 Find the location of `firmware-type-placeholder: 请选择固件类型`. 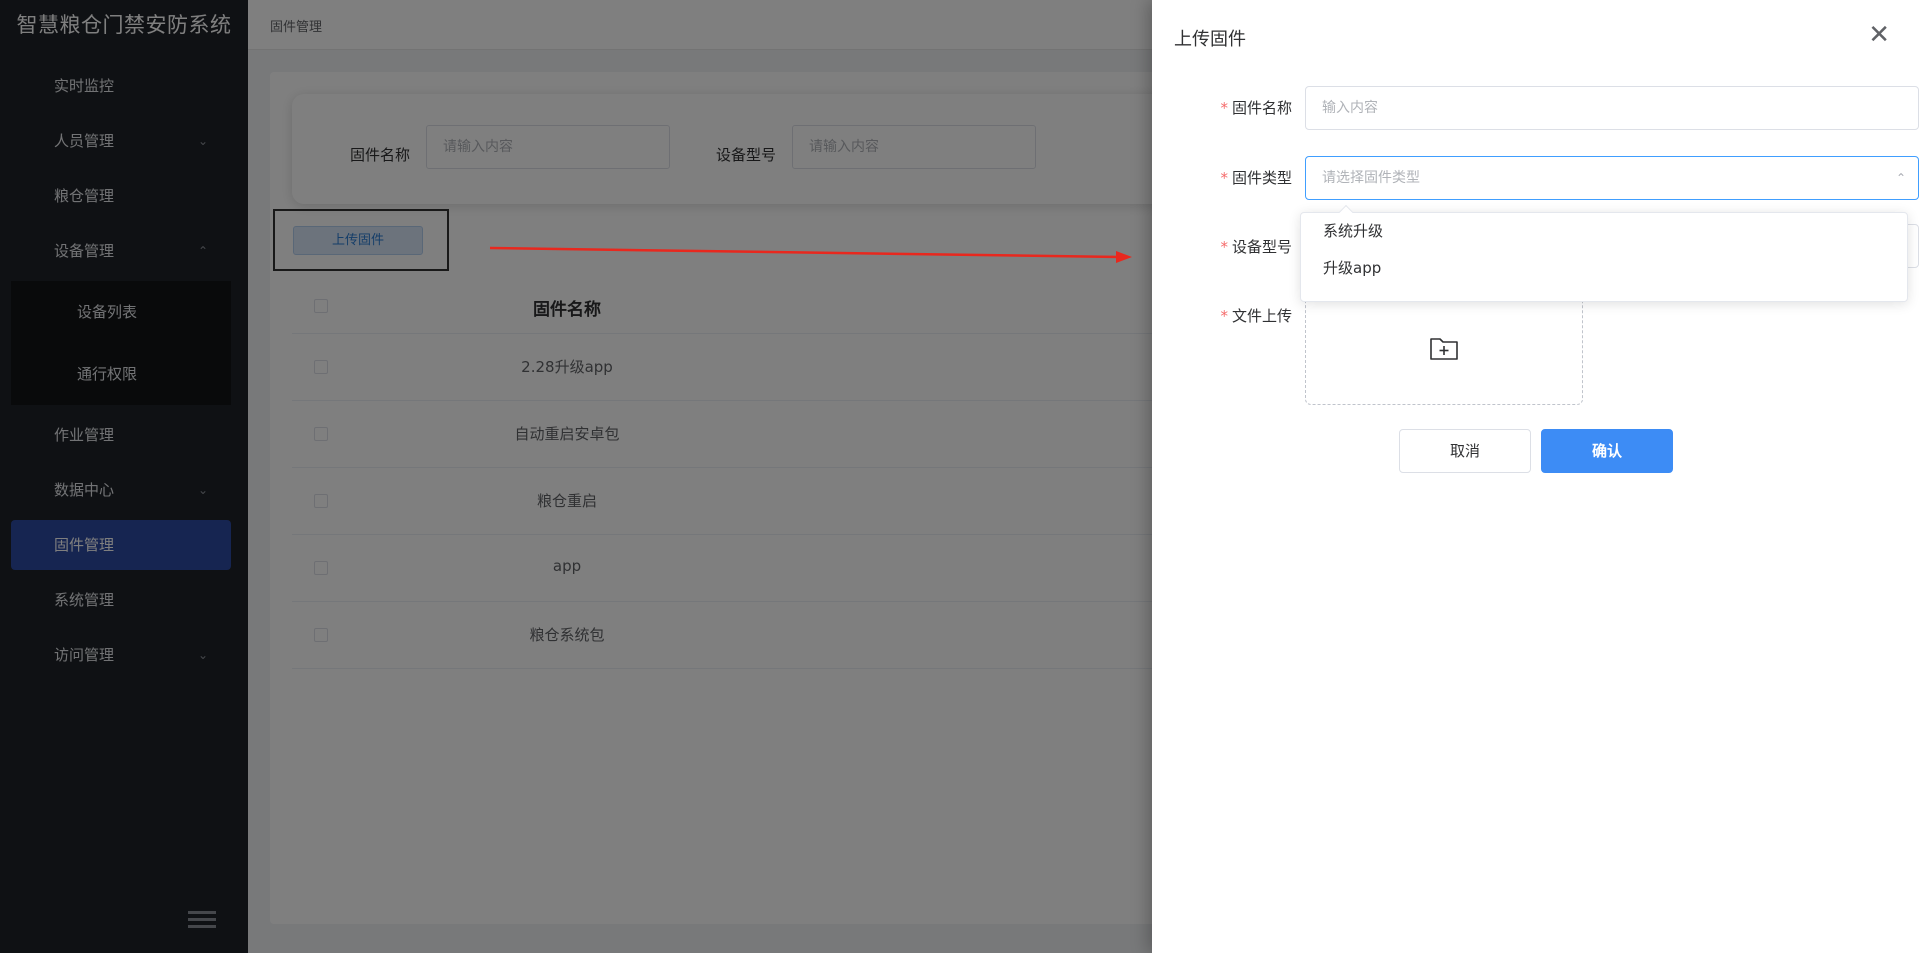

firmware-type-placeholder: 请选择固件类型 is located at coordinates (1371, 178).